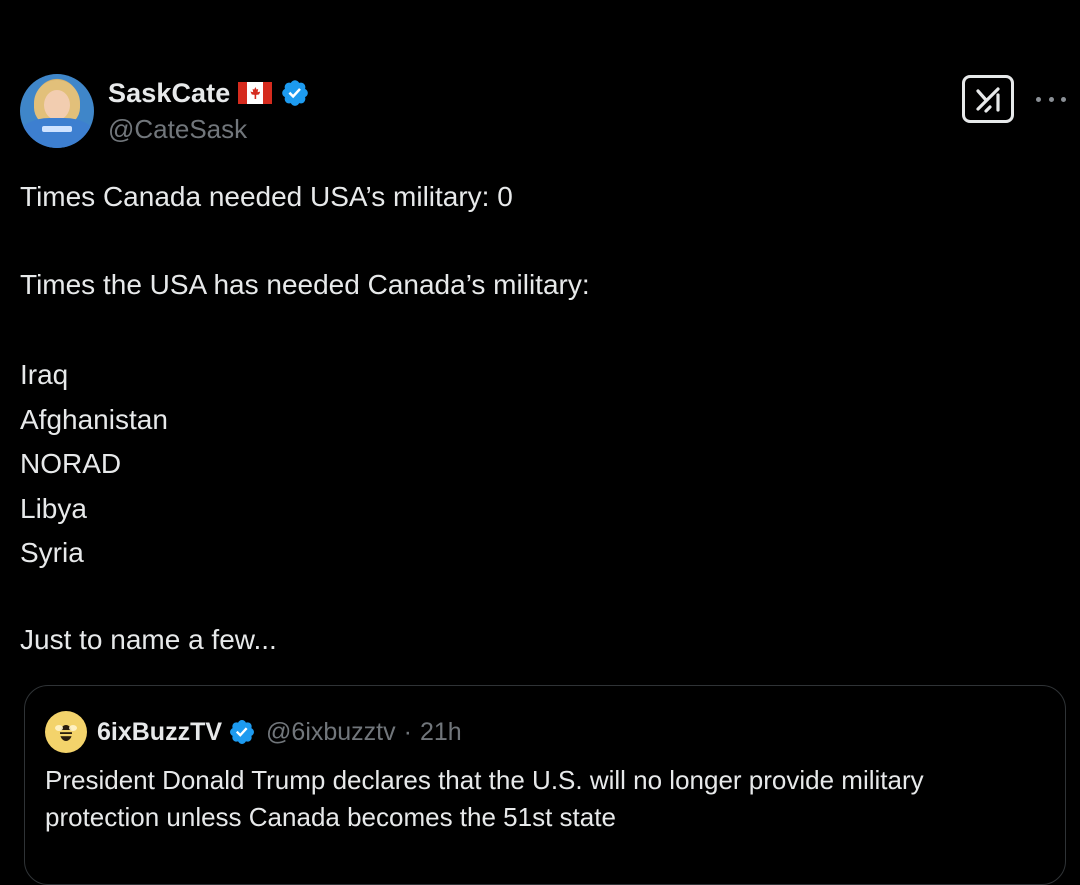  Describe the element at coordinates (57, 129) in the screenshot. I see `avatar-shirt-logo` at that location.